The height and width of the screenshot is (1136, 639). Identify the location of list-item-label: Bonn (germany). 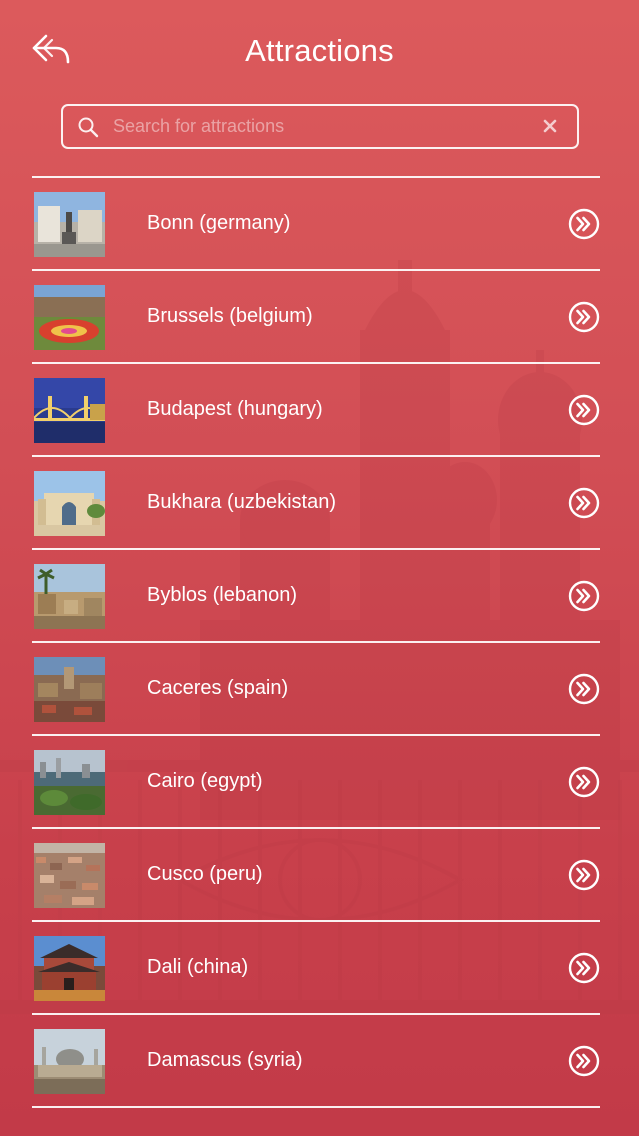
(219, 223).